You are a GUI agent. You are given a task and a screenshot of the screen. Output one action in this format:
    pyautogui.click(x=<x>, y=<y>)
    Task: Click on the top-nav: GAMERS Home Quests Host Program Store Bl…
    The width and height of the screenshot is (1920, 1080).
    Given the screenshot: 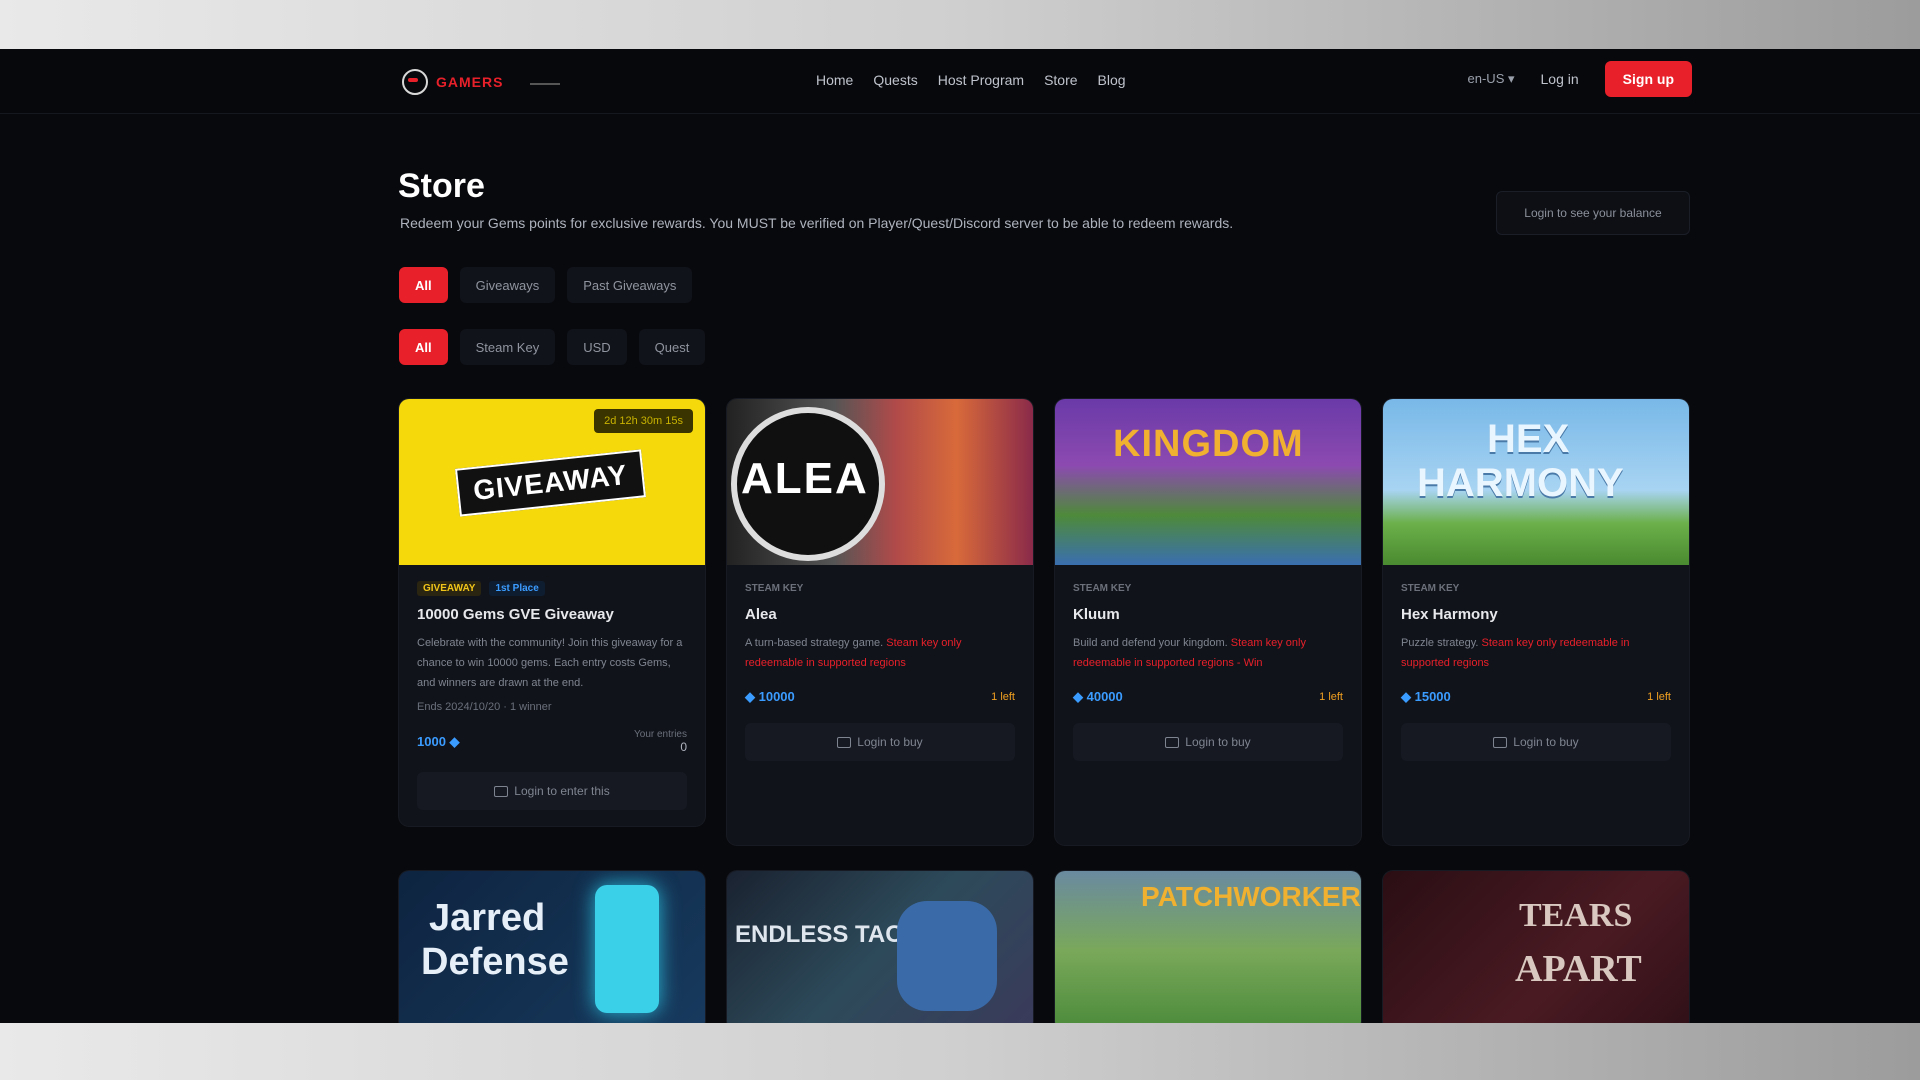 What is the action you would take?
    pyautogui.click(x=960, y=81)
    